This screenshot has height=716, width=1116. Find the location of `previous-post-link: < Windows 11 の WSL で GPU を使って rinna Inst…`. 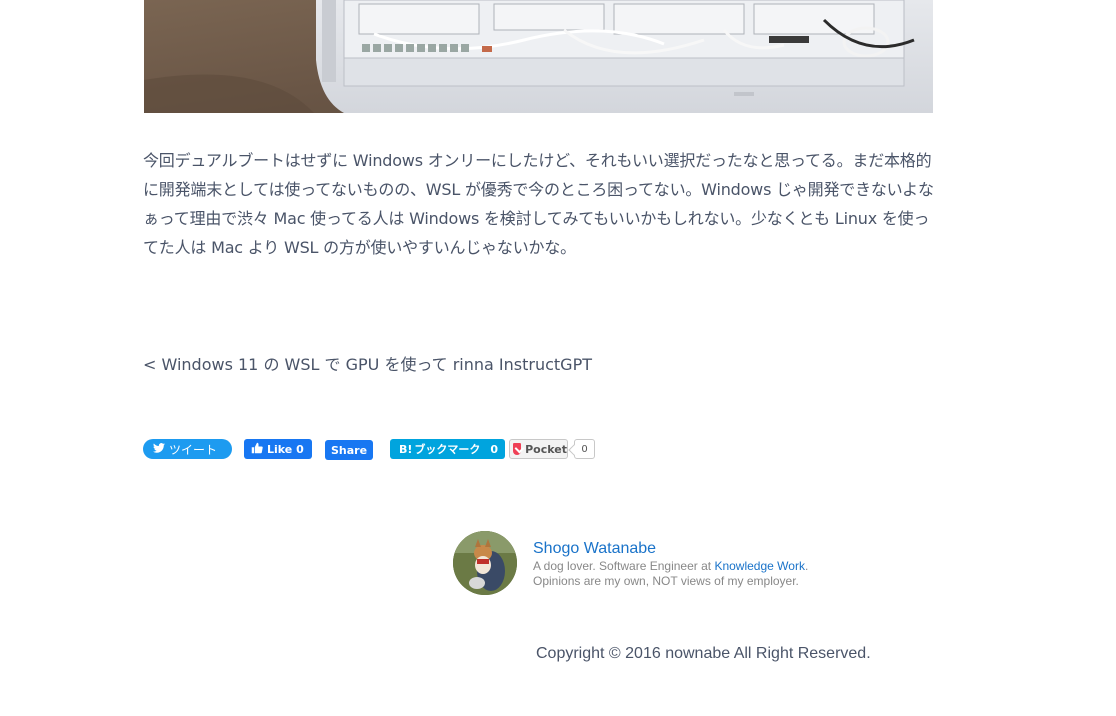

previous-post-link: < Windows 11 の WSL で GPU を使って rinna Inst… is located at coordinates (367, 363).